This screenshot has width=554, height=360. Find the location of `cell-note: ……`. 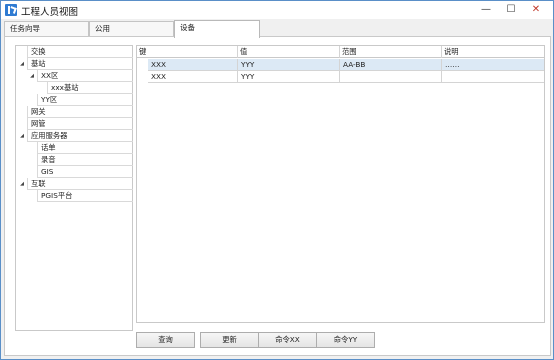

cell-note: …… is located at coordinates (493, 65).